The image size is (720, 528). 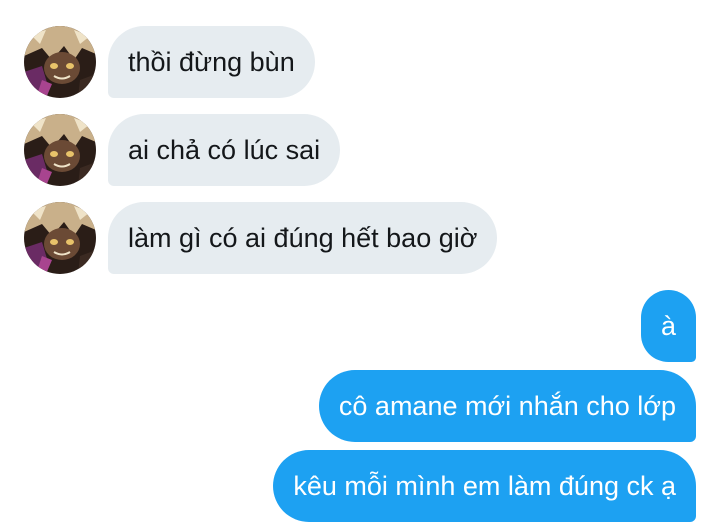 I want to click on message-bubble-outgoing: kêu mỗi mình em làm đúng ck ạ, so click(x=484, y=486).